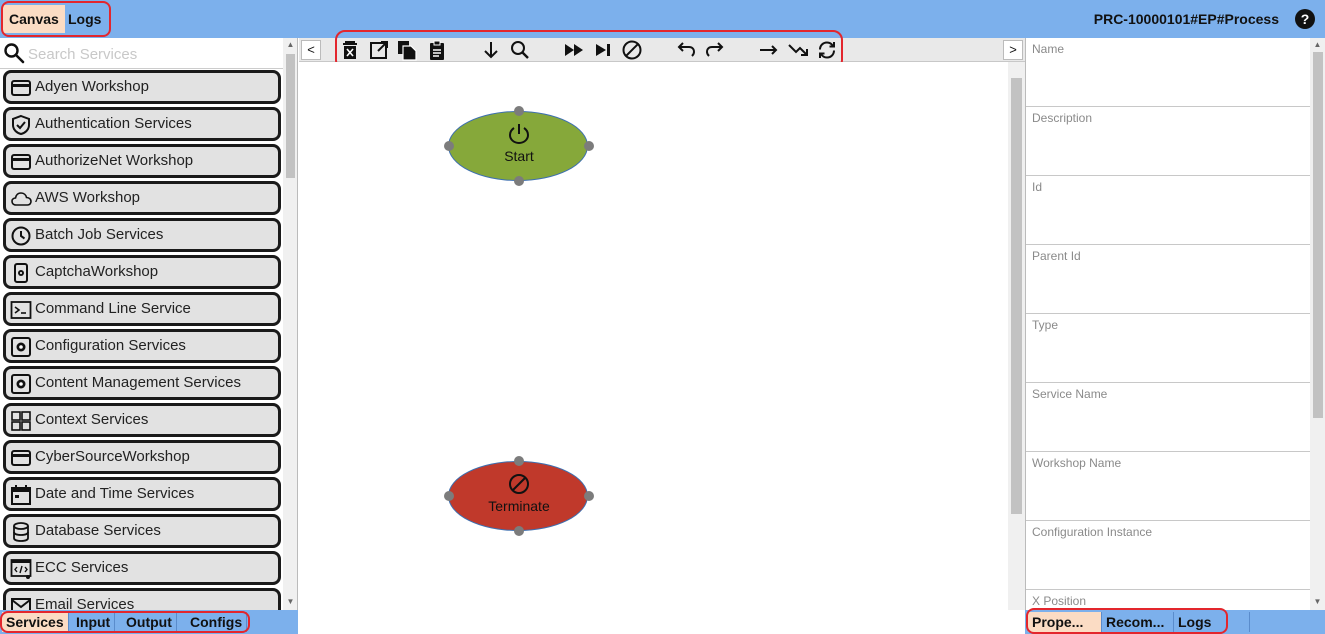 The width and height of the screenshot is (1325, 634). I want to click on top-bar: Canvas Logs PRC-10000101#EP#Process ?, so click(662, 19).